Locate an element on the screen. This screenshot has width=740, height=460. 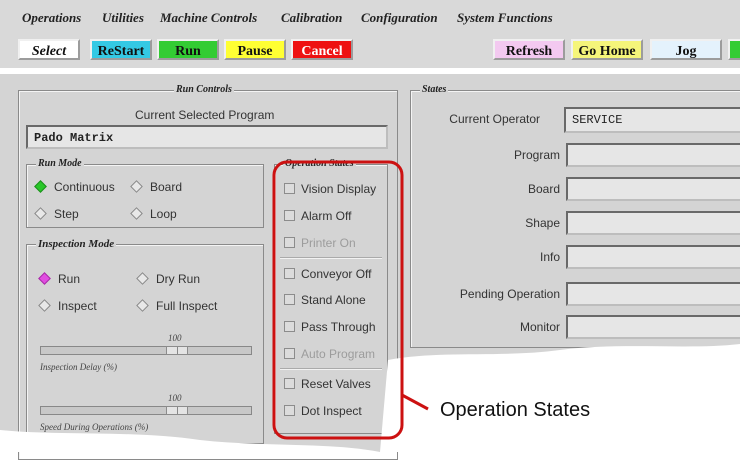
highlight-box is located at coordinates (338, 300).